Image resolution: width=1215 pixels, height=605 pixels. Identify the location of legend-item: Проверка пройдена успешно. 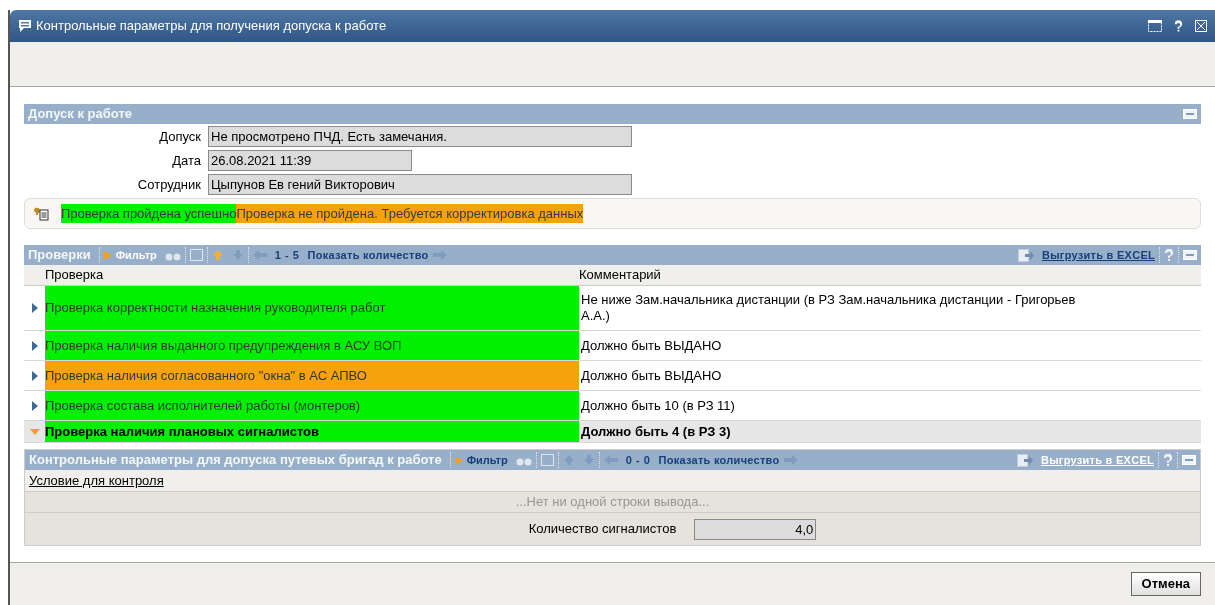
(149, 213).